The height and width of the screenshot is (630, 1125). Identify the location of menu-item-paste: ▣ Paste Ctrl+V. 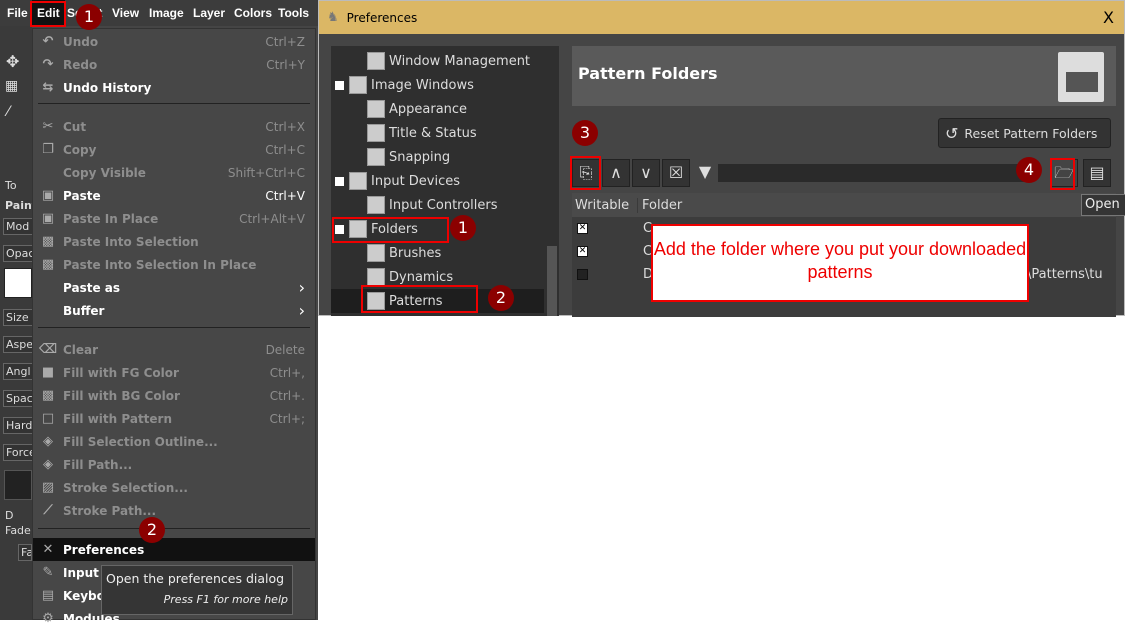
(174, 195).